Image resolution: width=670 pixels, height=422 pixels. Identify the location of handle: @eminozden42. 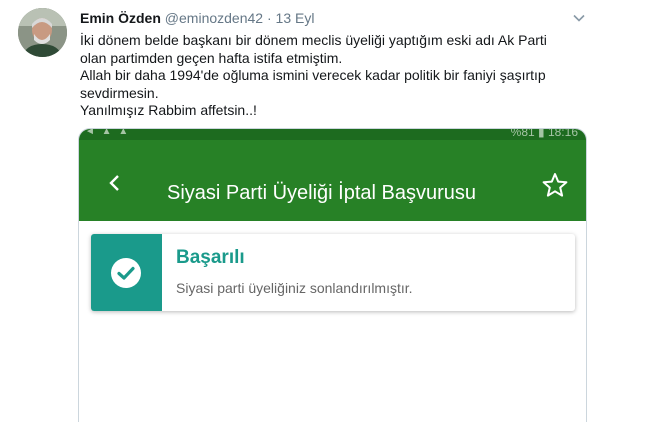
(214, 18).